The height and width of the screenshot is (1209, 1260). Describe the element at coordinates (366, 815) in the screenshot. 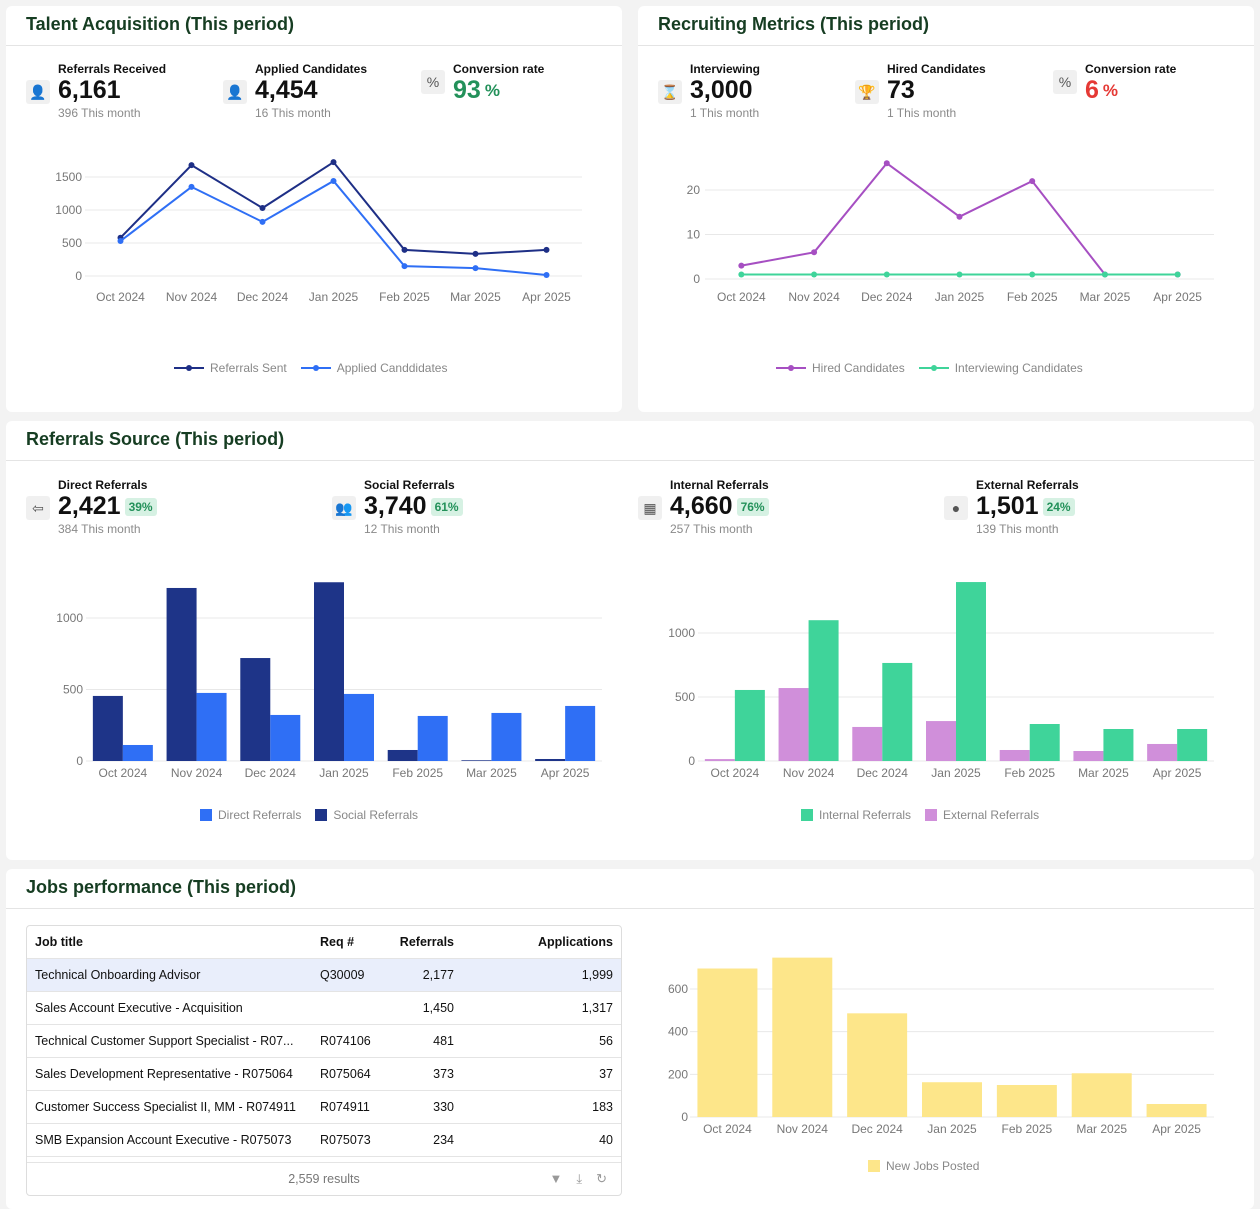

I see `legend-item: Social Referrals` at that location.